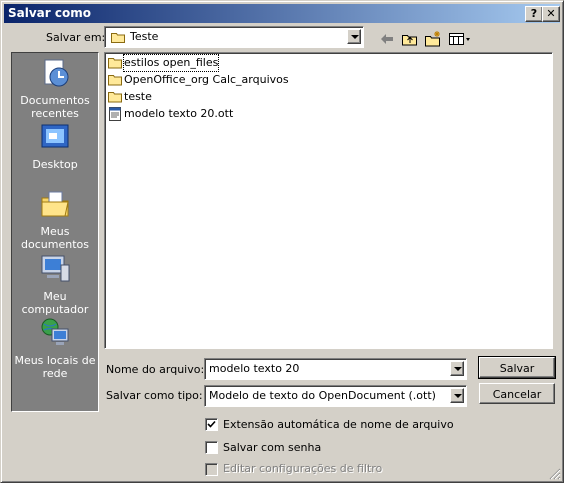  Describe the element at coordinates (55, 348) in the screenshot. I see `place-network: Meus locais de rede` at that location.